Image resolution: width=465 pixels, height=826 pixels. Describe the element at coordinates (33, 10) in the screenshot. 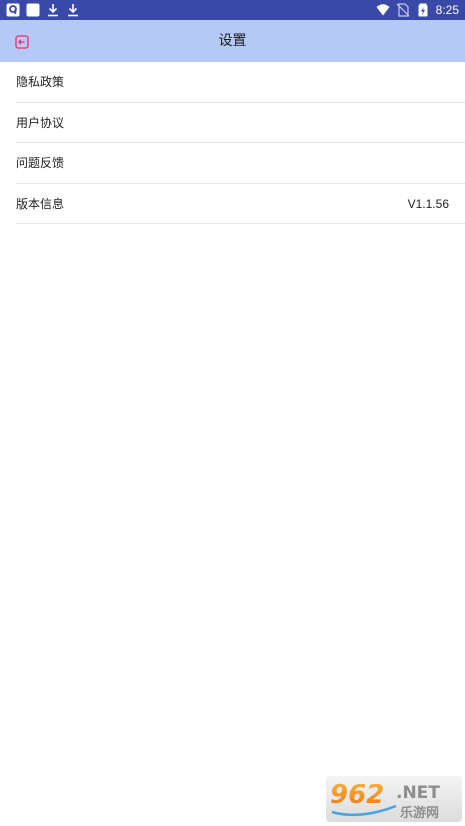

I see `square-notification-icon` at that location.